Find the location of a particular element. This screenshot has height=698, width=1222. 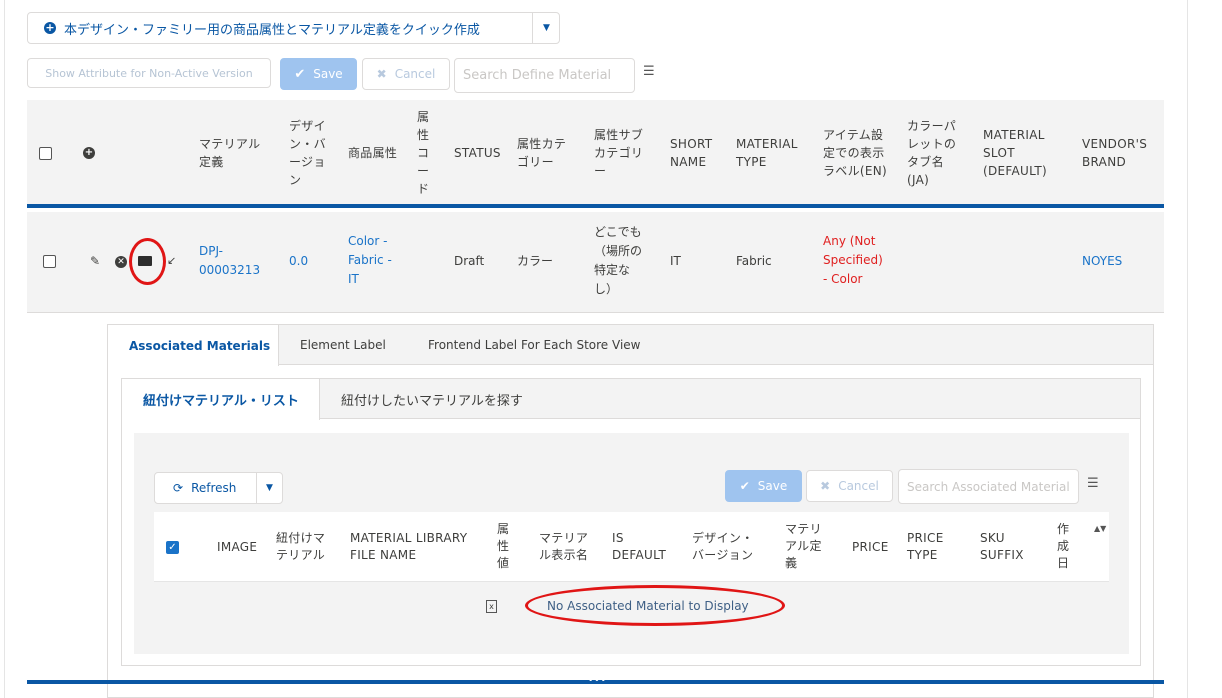

delete-icon: ✕ is located at coordinates (121, 262).